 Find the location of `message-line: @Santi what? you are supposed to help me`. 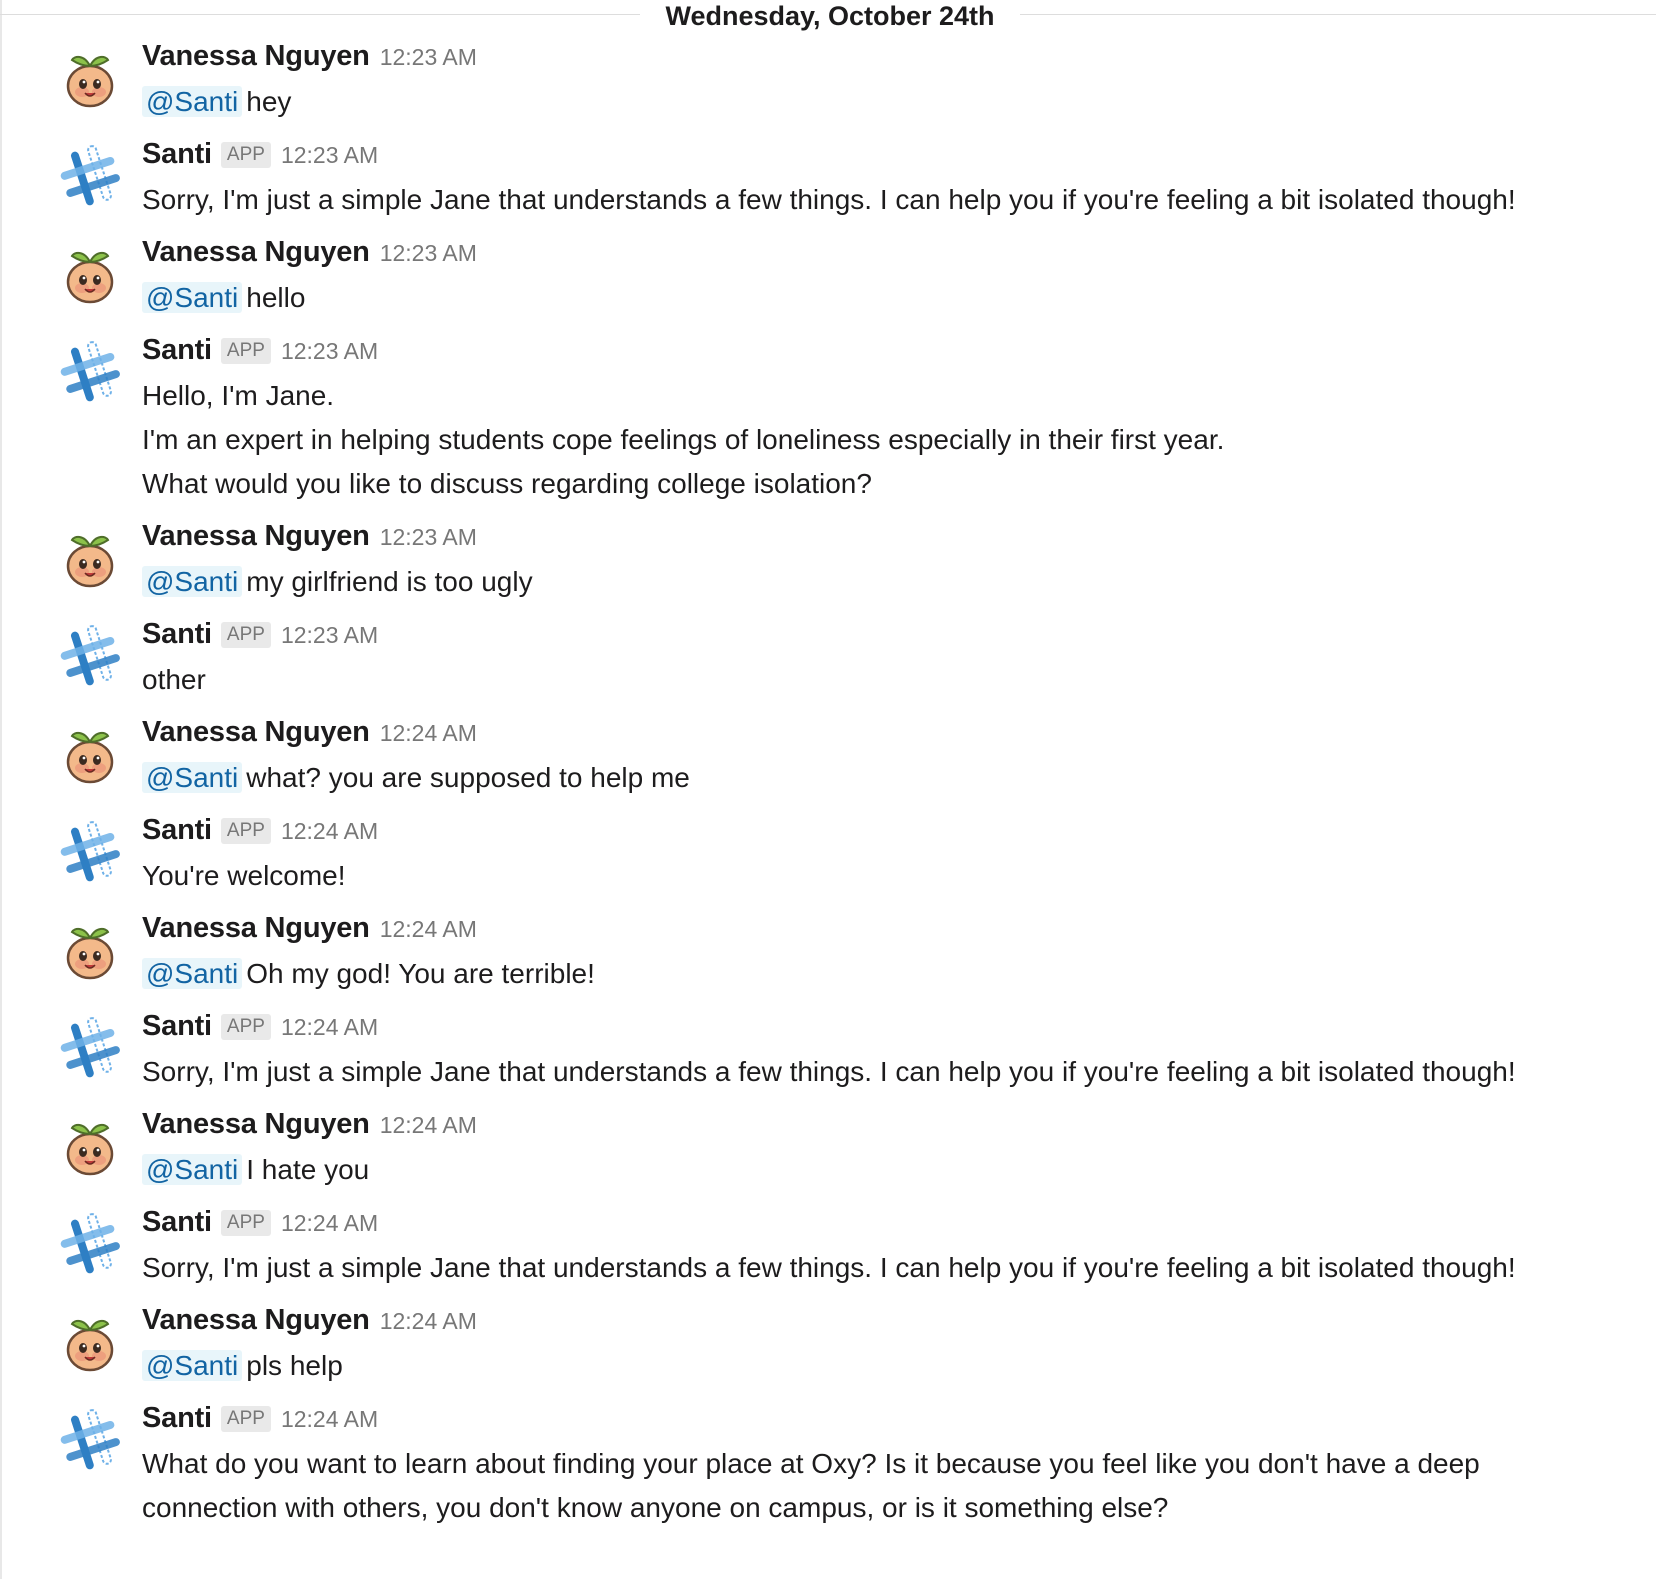

message-line: @Santi what? you are supposed to help me is located at coordinates (879, 778).